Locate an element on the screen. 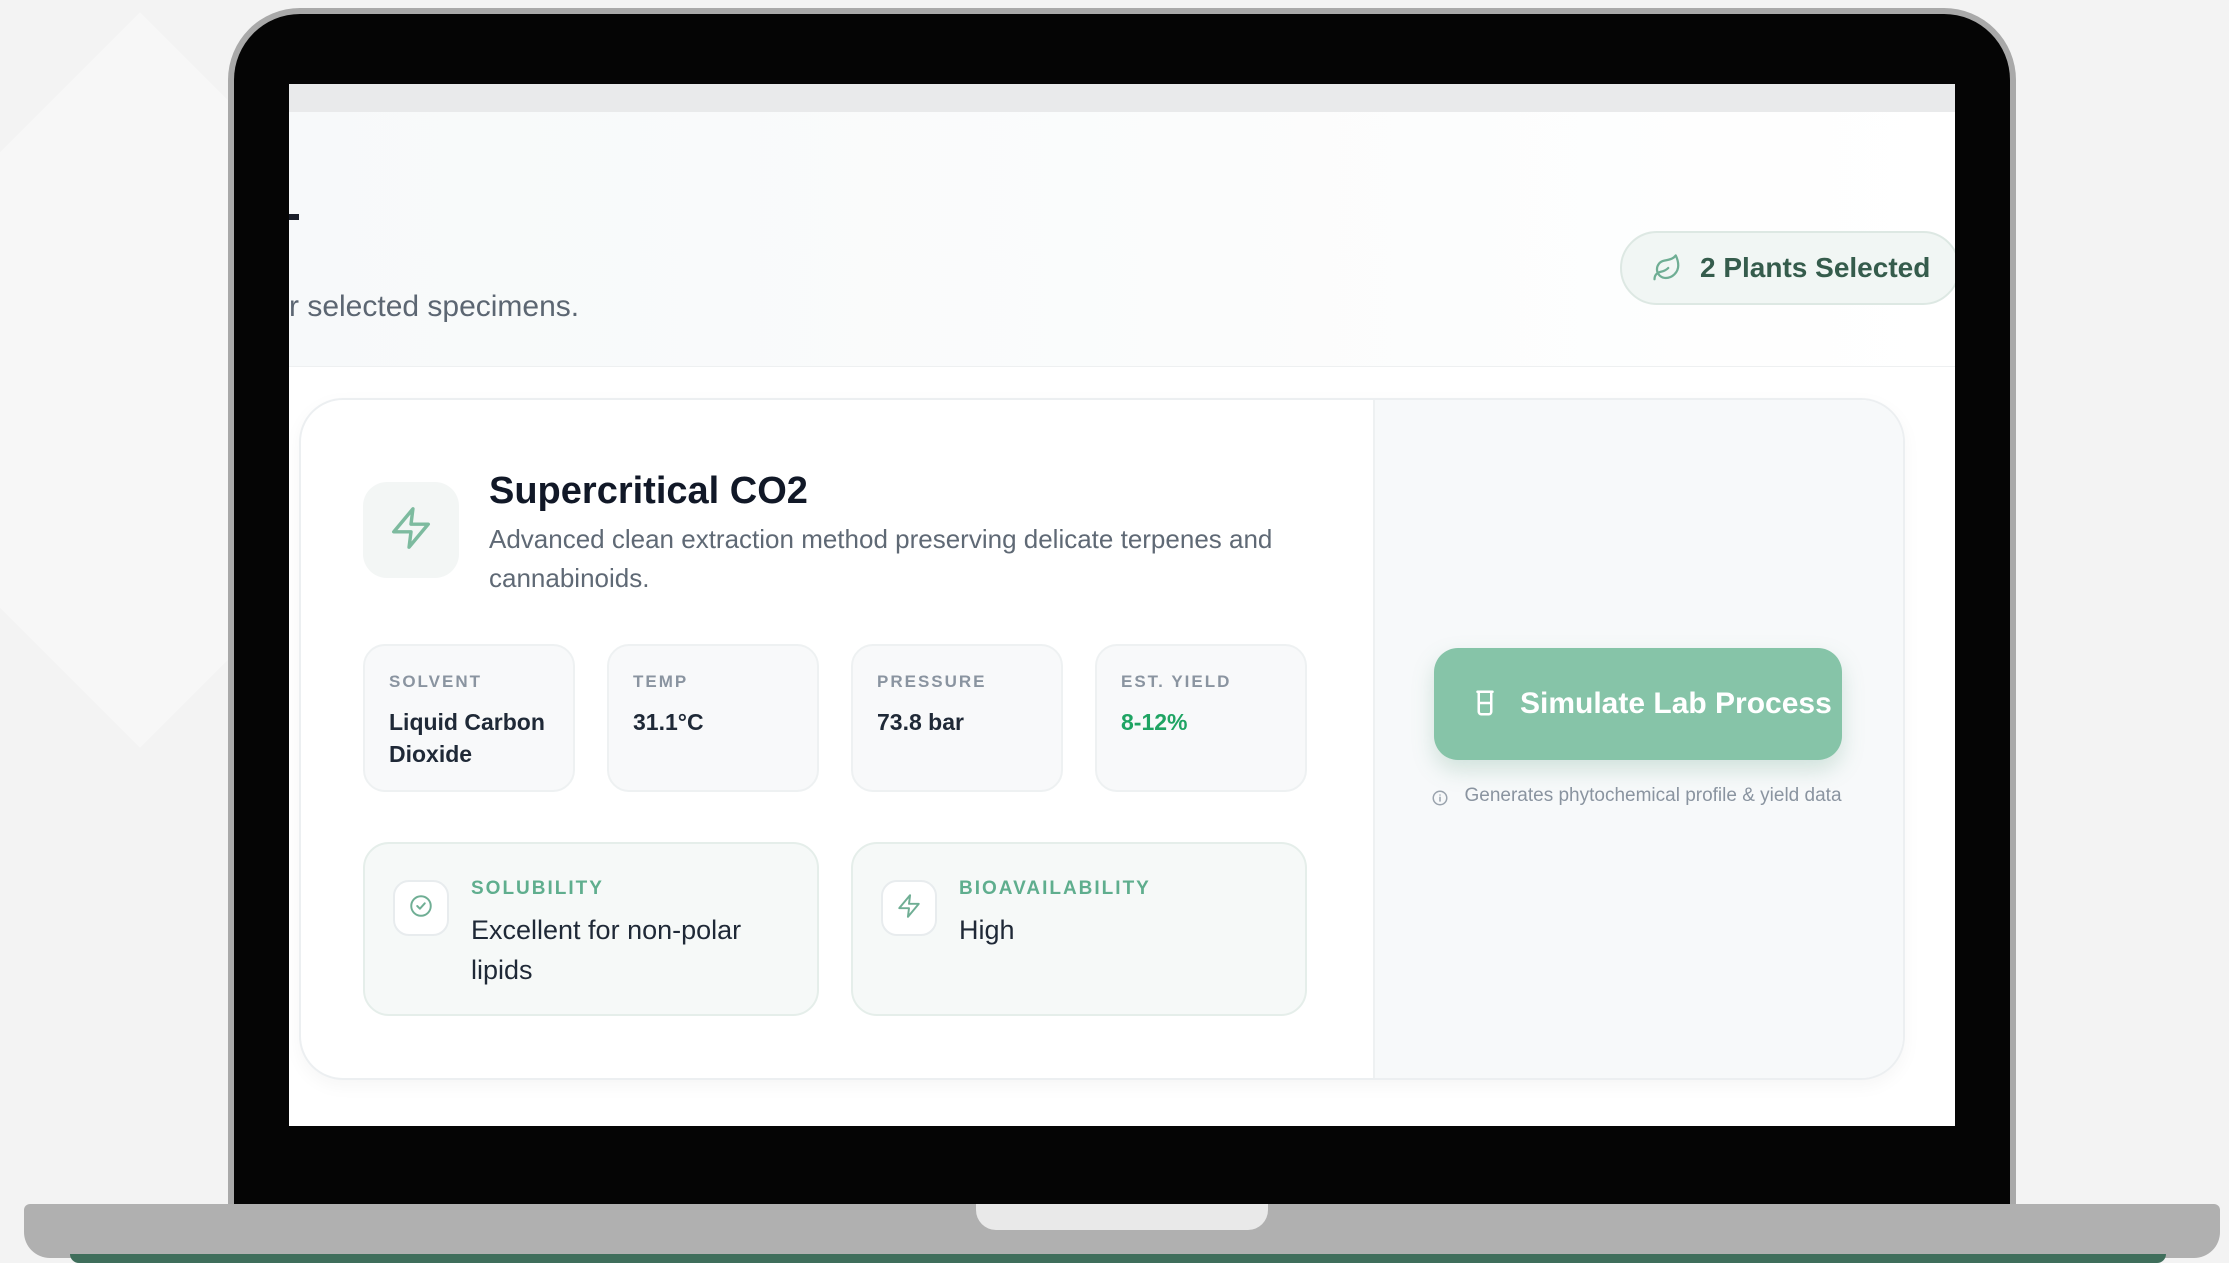 This screenshot has height=1263, width=2229. feature-value: High is located at coordinates (987, 930).